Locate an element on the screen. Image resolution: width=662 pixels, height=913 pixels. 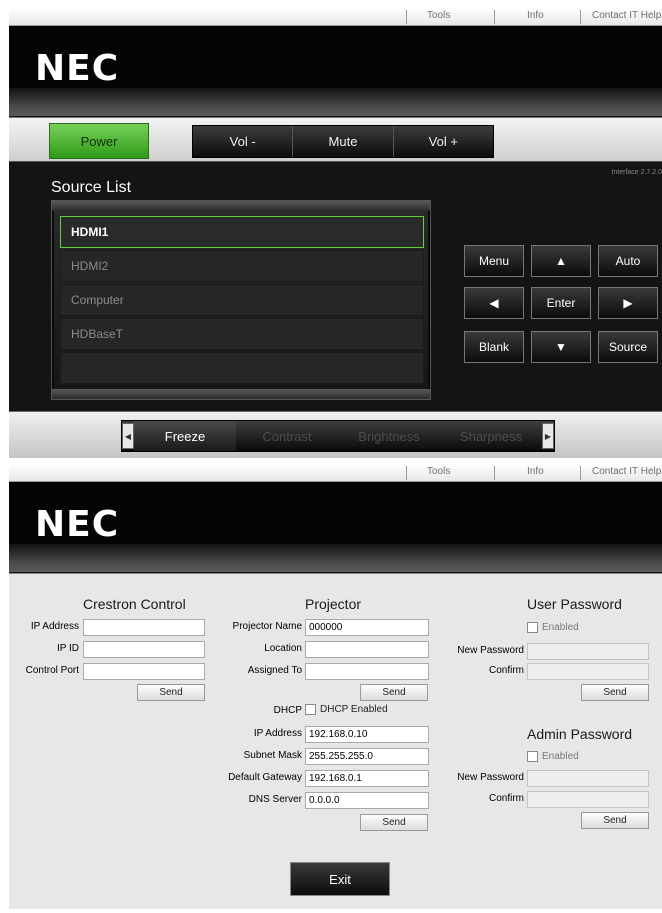
projector-title: Projector is located at coordinates (333, 604).